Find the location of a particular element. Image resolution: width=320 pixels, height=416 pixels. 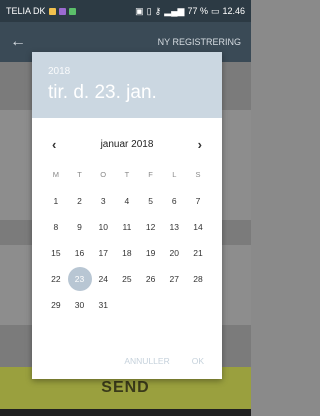

page-title: NY REGISTRERING is located at coordinates (199, 42).